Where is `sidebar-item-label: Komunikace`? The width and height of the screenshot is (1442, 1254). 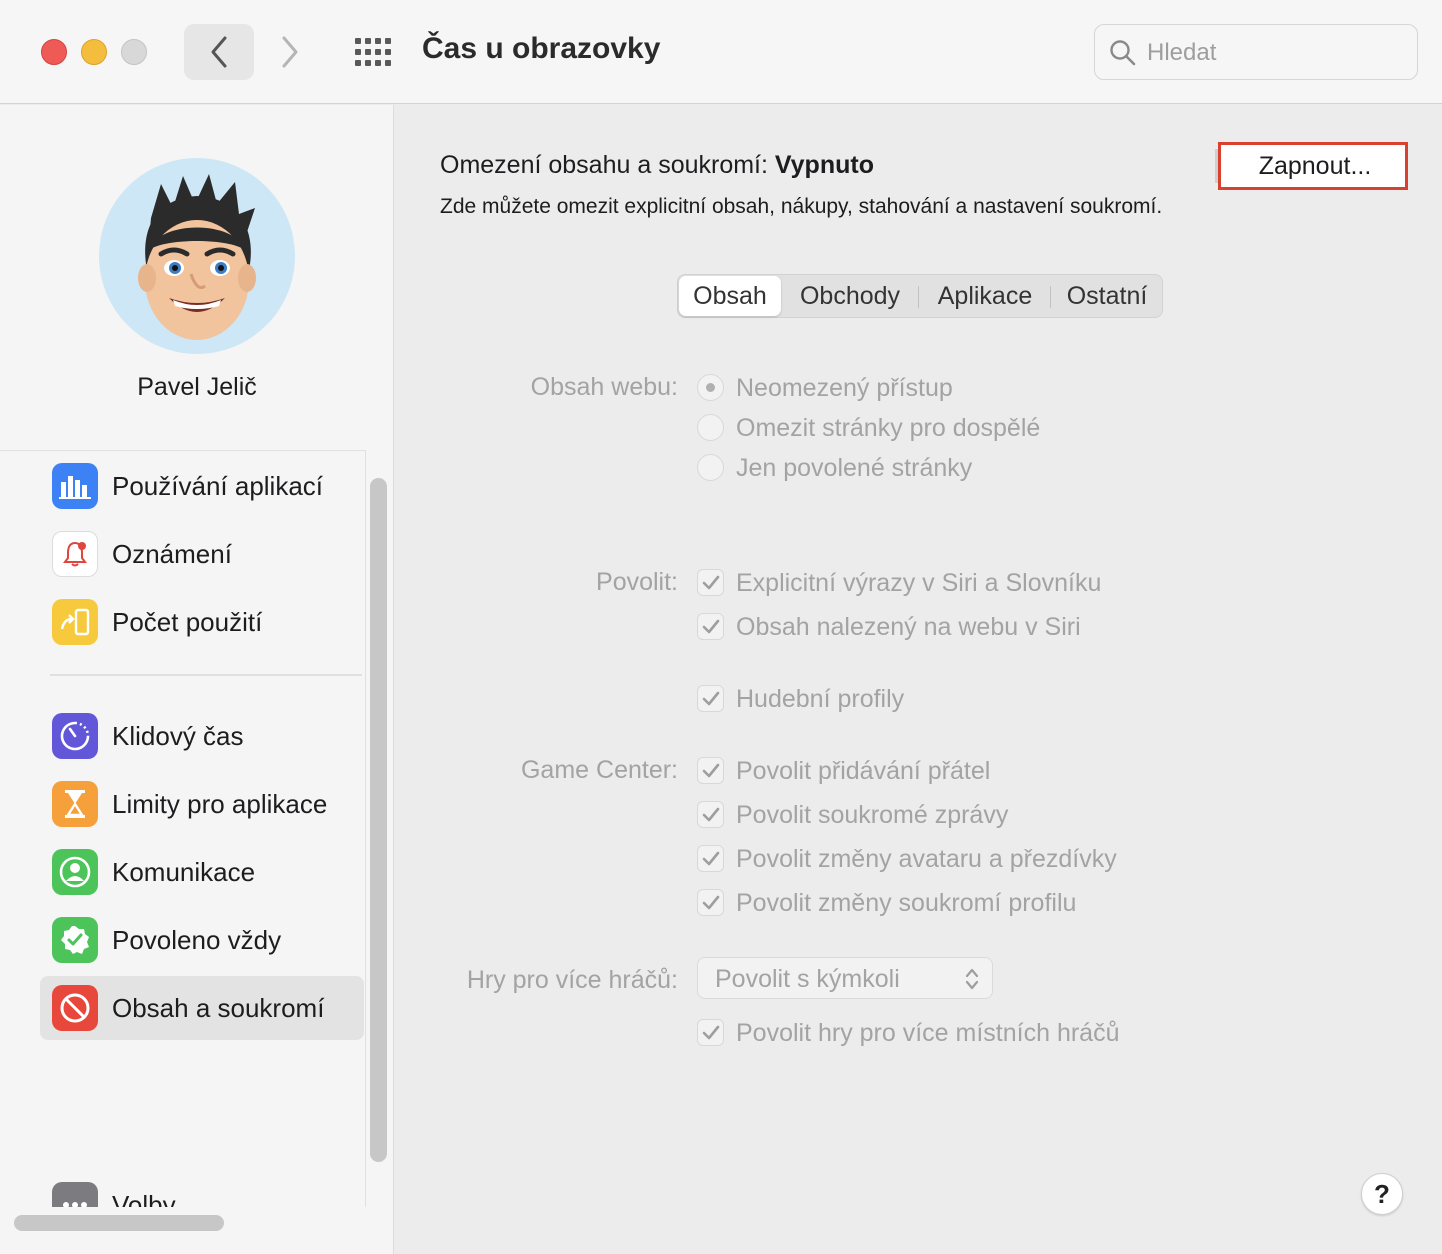
sidebar-item-label: Komunikace is located at coordinates (184, 871).